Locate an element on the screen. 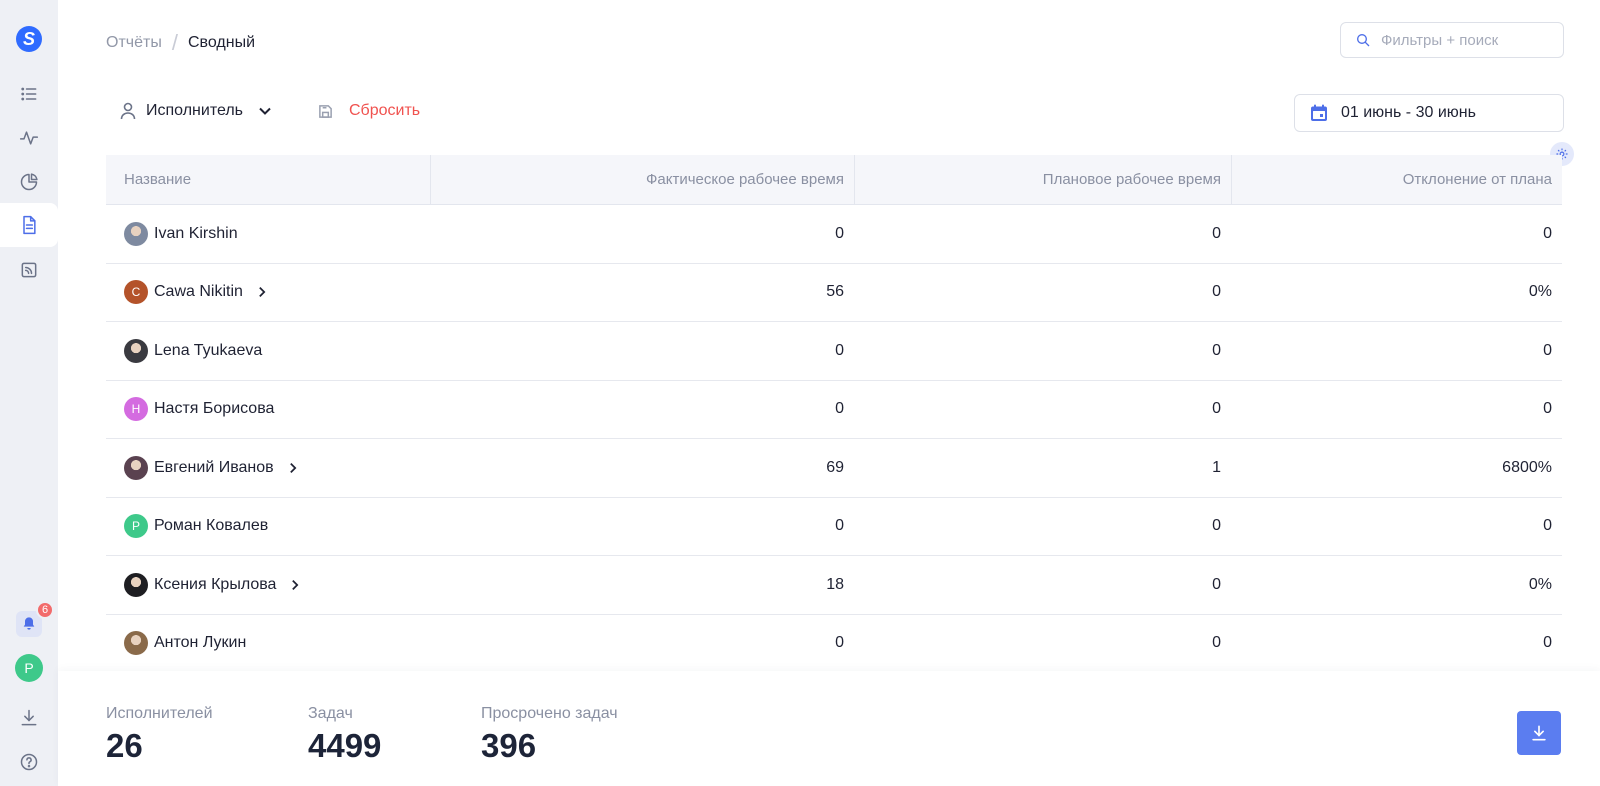  assignee-name: Ivan Kirshin is located at coordinates (196, 234).